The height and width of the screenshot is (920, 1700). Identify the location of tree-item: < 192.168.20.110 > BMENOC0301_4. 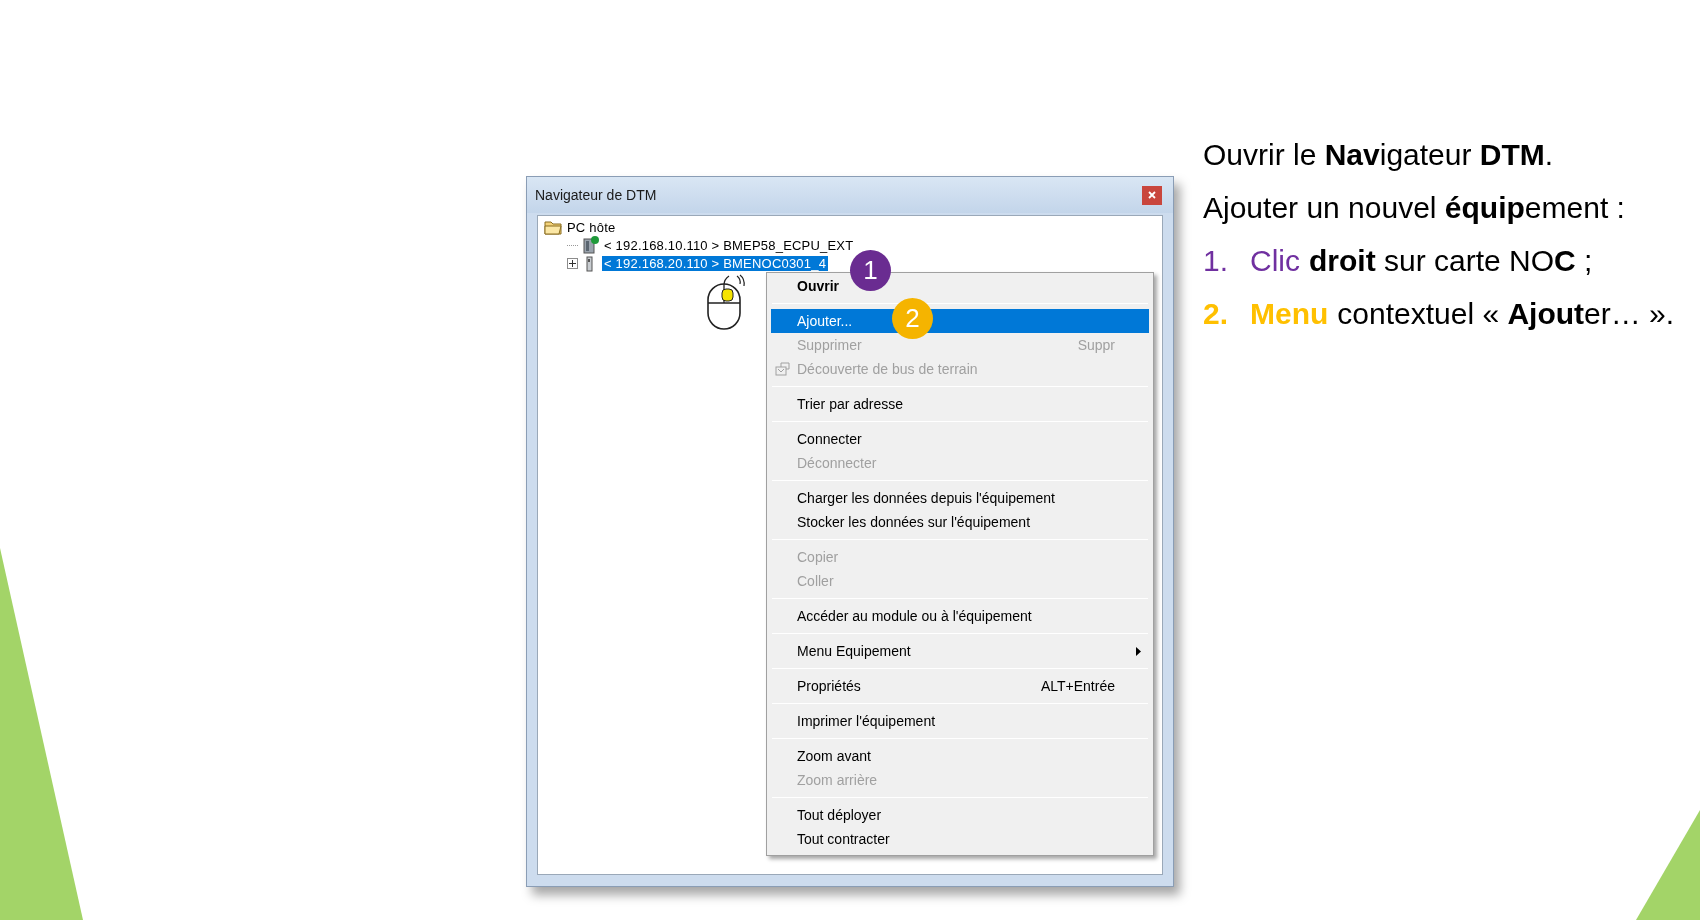
(715, 263).